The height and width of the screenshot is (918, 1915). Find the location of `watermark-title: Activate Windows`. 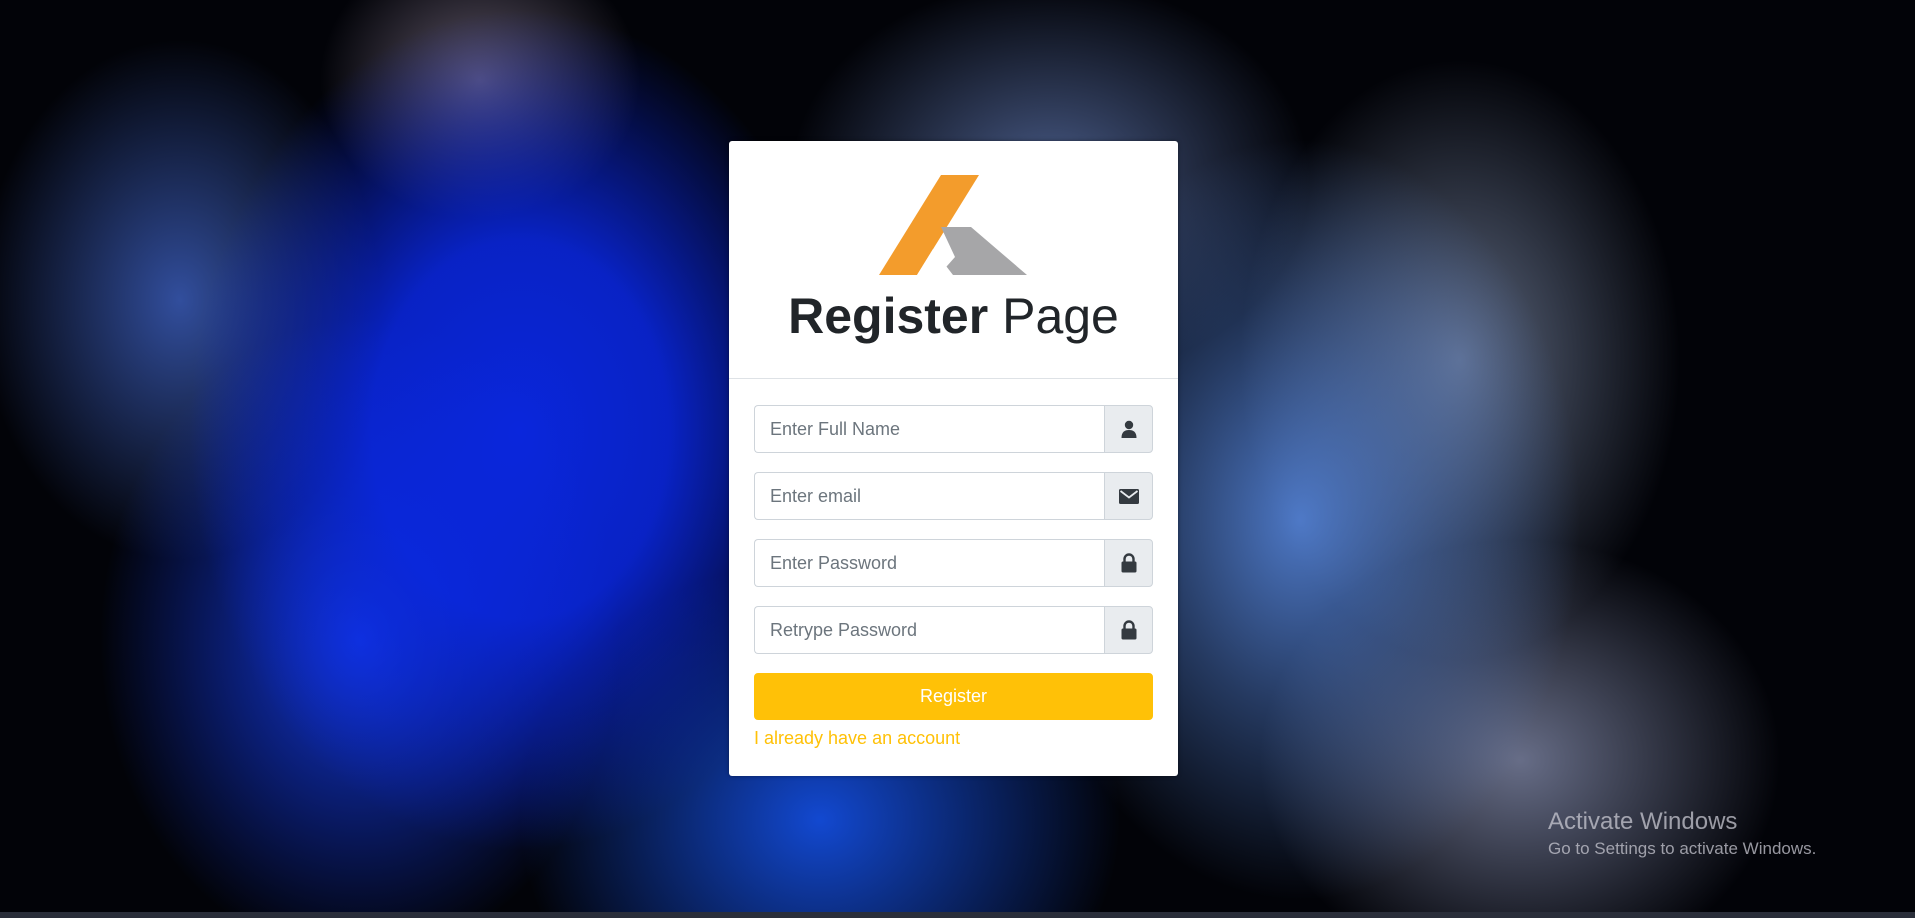

watermark-title: Activate Windows is located at coordinates (1643, 821).